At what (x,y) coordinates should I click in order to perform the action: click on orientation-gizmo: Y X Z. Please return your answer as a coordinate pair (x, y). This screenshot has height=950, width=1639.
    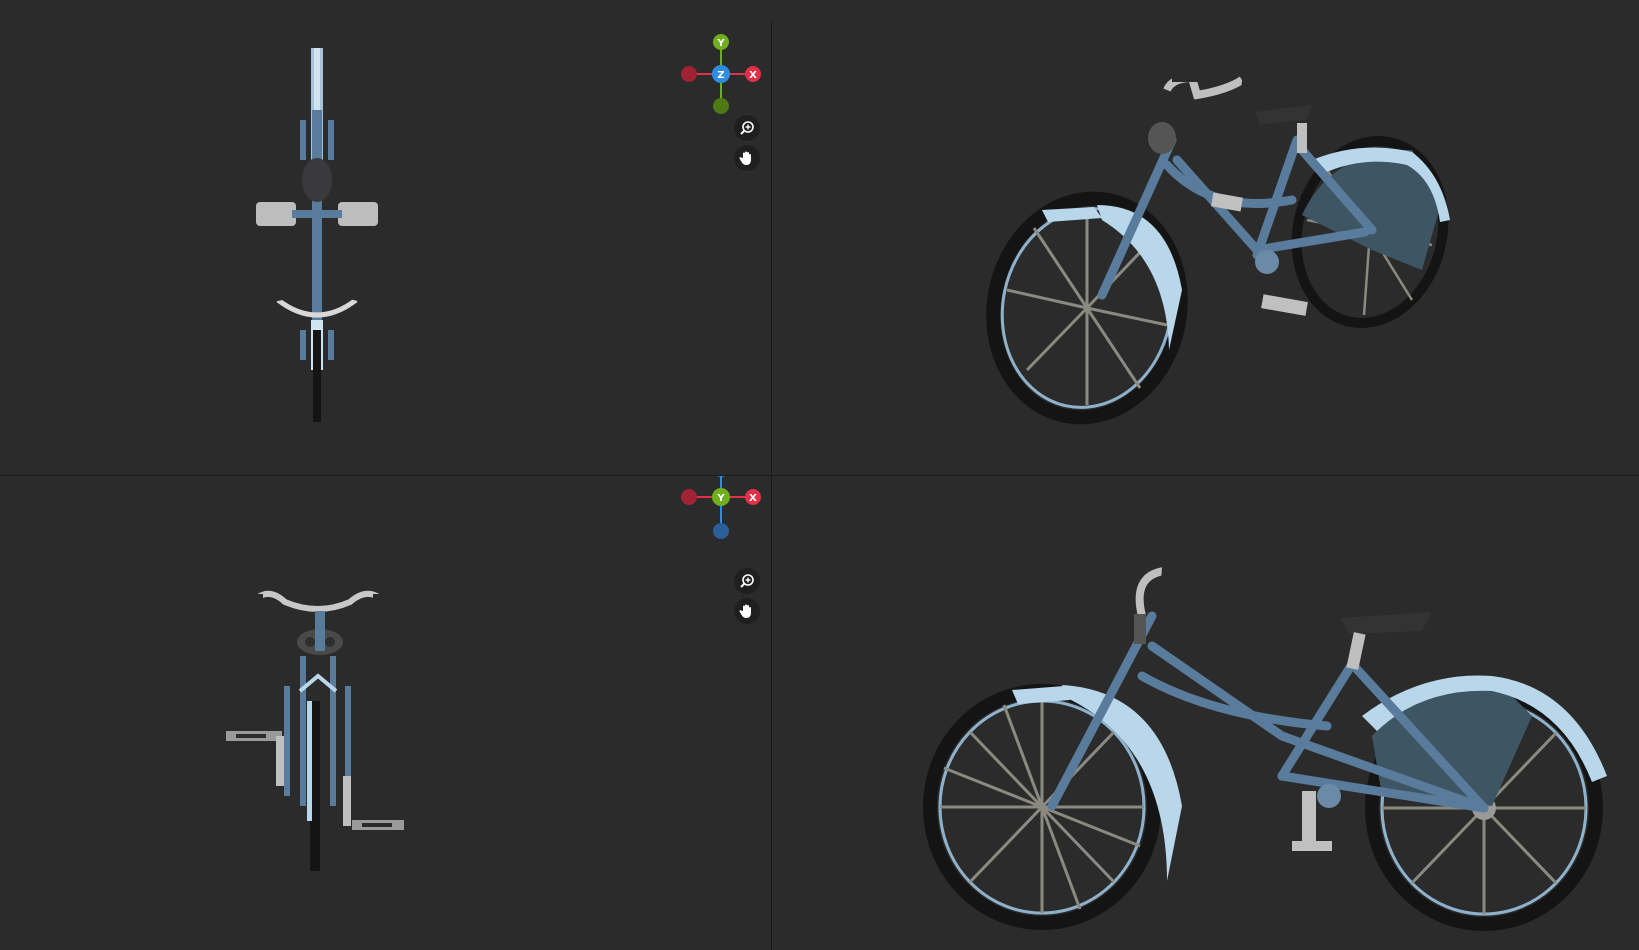
    Looking at the image, I should click on (721, 74).